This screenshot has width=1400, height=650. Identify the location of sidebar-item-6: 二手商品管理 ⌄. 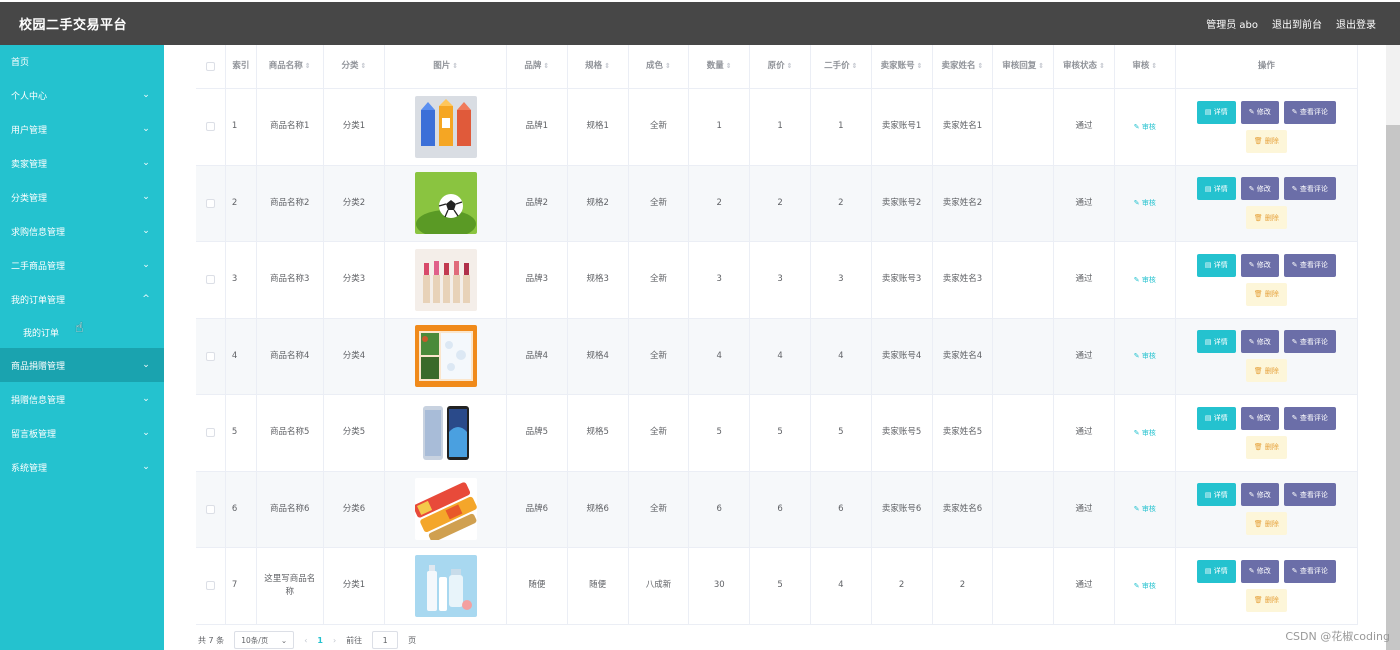
(82, 265).